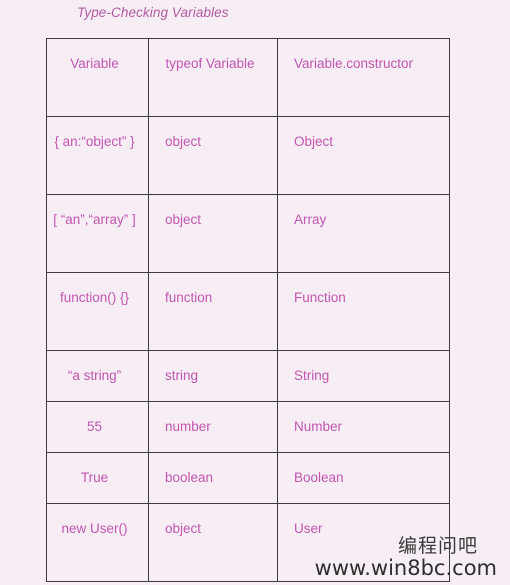 This screenshot has height=585, width=510. I want to click on cell-variable: True, so click(97, 478).